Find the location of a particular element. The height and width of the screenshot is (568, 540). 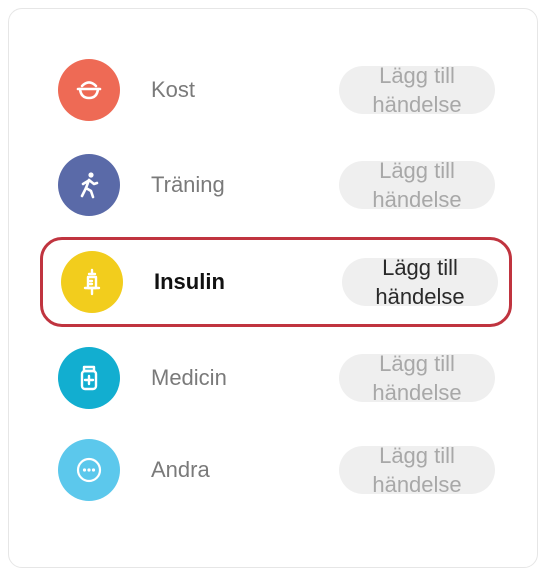

category-label: Andra is located at coordinates (180, 469).